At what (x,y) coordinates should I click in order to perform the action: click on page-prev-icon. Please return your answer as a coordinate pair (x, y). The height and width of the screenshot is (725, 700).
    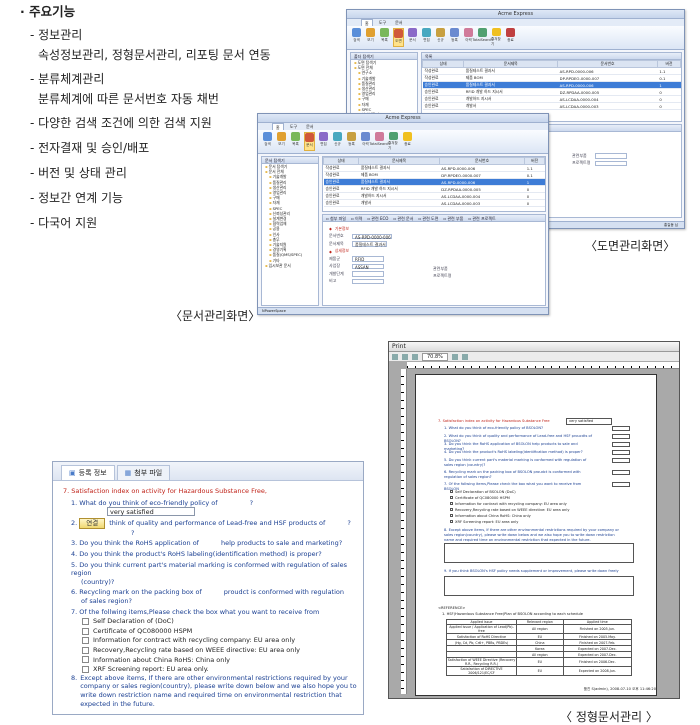
    Looking at the image, I should click on (415, 356).